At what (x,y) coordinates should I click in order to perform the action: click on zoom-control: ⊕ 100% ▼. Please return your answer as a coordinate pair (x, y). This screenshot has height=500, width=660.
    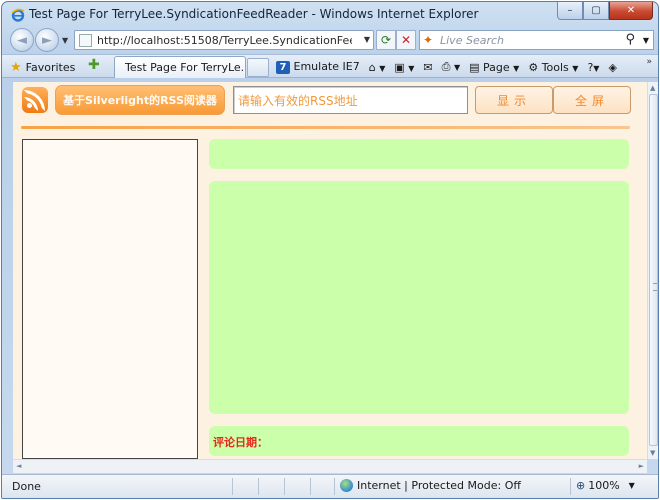
    Looking at the image, I should click on (605, 485).